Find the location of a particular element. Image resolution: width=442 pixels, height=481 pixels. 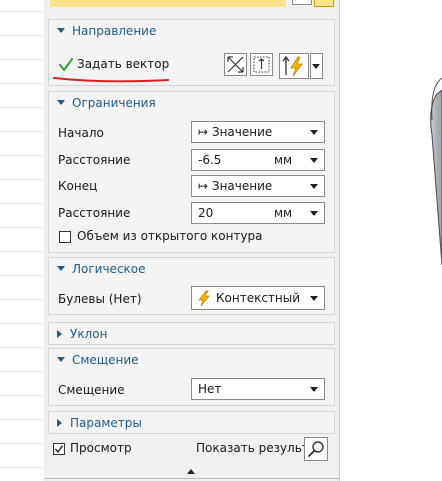

selection-field is located at coordinates (168, 3).